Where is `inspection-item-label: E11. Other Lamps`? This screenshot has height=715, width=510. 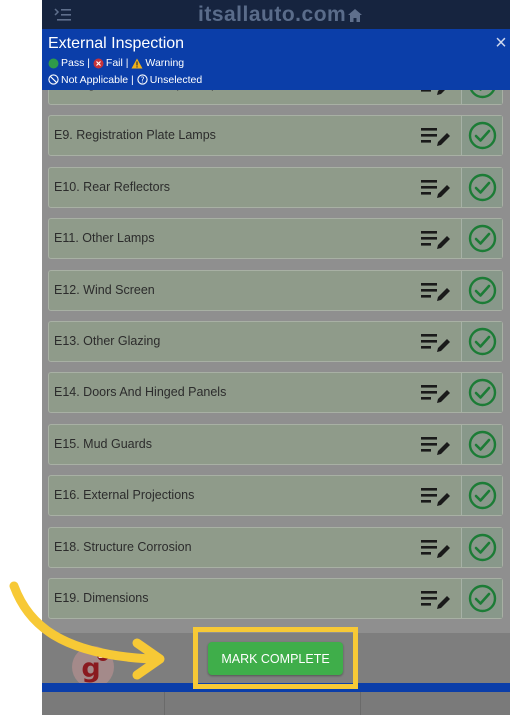
inspection-item-label: E11. Other Lamps is located at coordinates (104, 238).